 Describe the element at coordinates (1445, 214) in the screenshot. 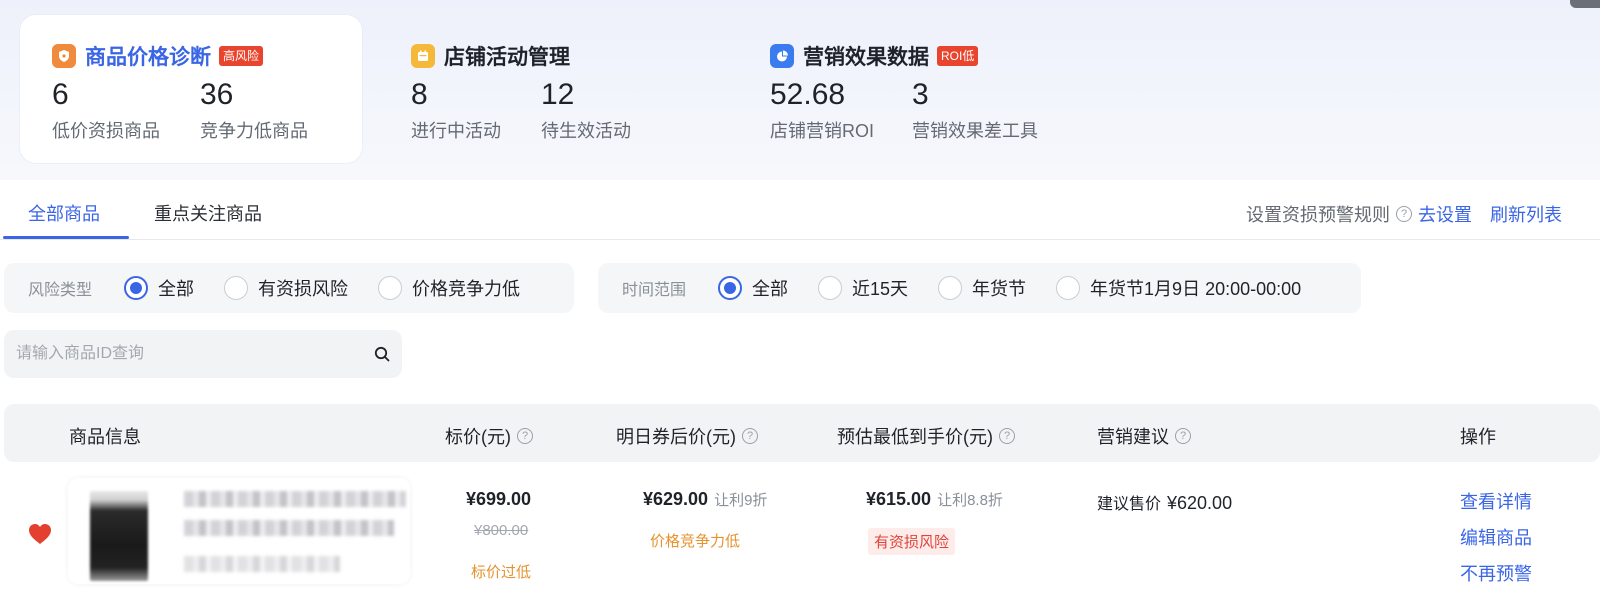

I see `go-settings-link: 去设置` at that location.